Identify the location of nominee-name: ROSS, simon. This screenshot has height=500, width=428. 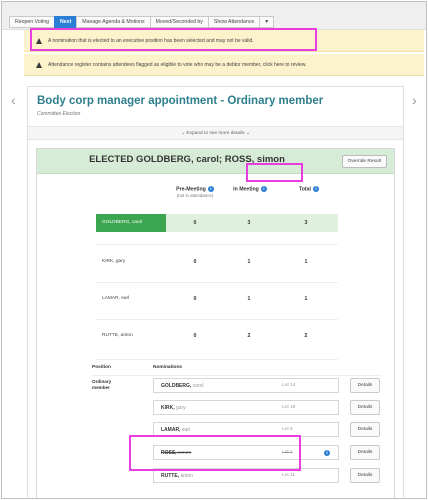
(176, 453).